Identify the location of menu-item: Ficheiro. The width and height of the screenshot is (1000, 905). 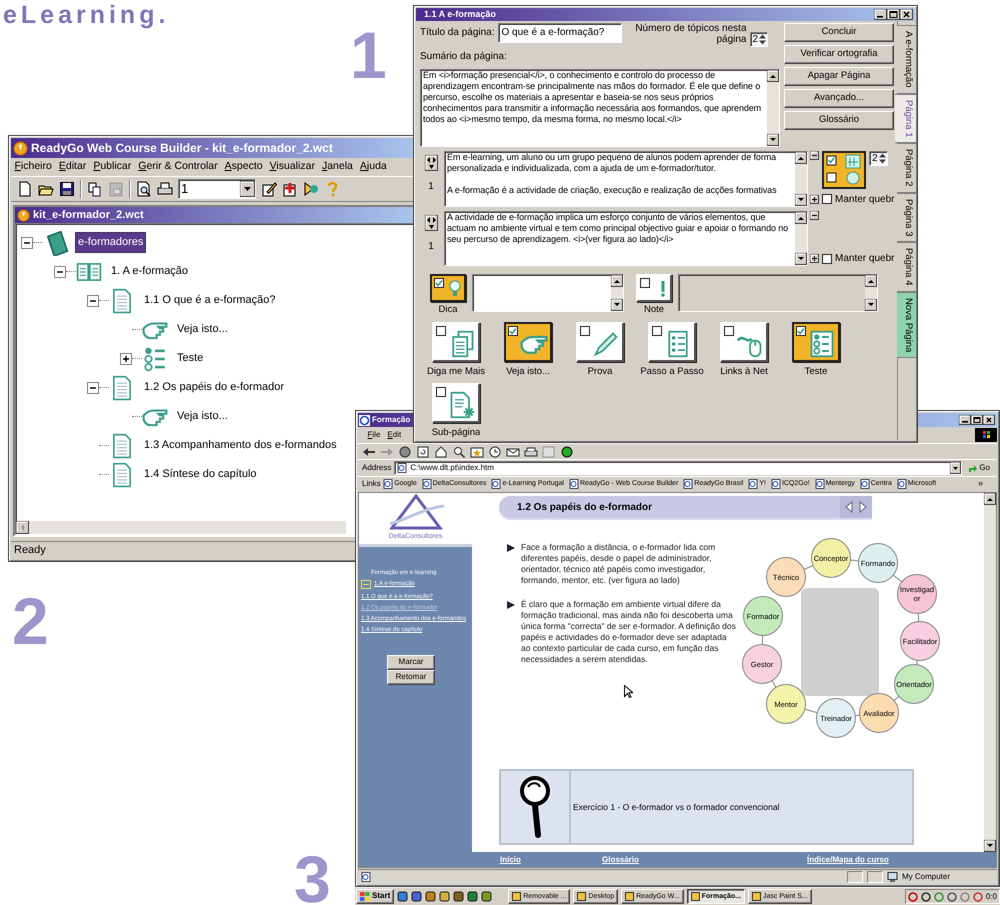
(33, 167).